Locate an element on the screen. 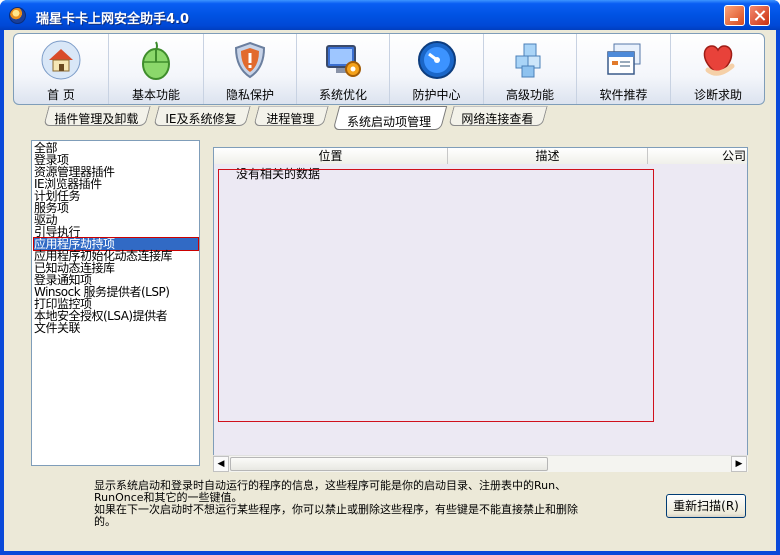 The height and width of the screenshot is (555, 780). window-title: 瑞星卡卡上网安全助手4.0 is located at coordinates (113, 19).